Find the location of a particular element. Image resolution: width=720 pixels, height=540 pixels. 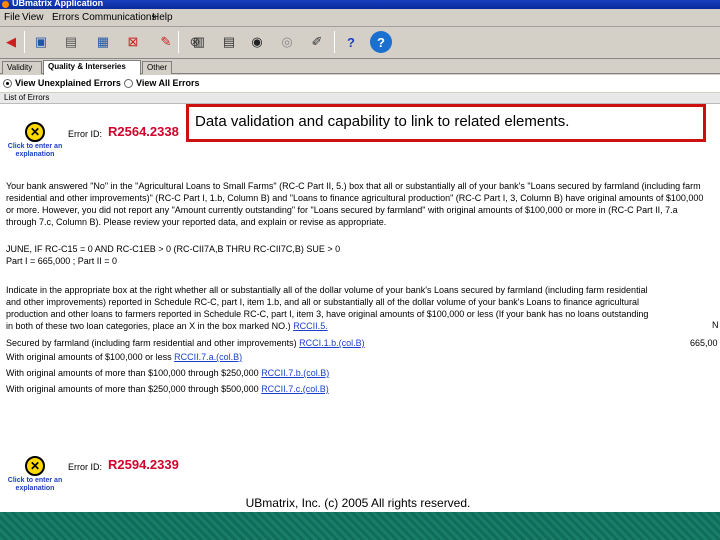

answer-value: N is located at coordinates (715, 325).